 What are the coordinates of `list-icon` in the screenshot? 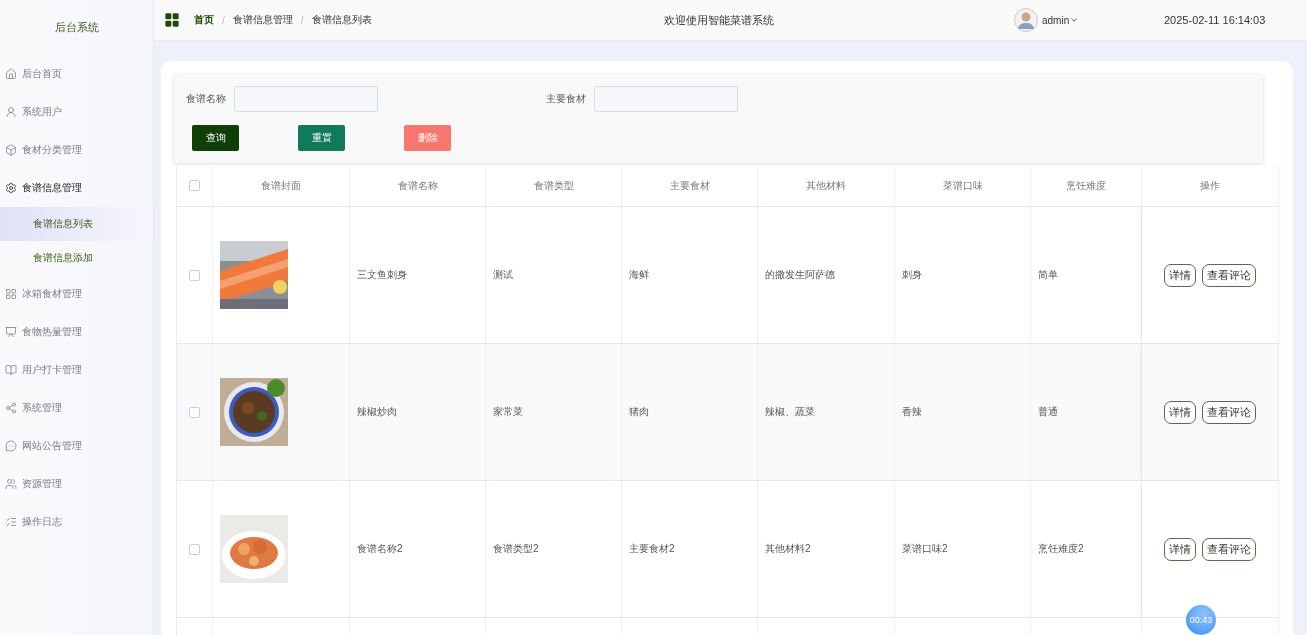 It's located at (11, 522).